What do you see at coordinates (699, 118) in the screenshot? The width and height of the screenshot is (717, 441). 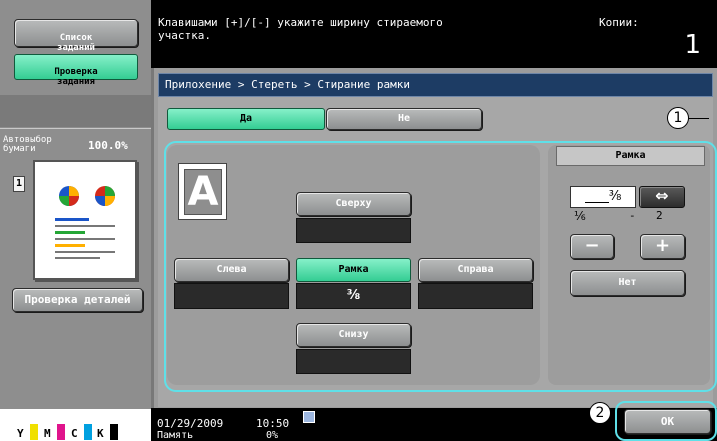 I see `callout-1-leader` at bounding box center [699, 118].